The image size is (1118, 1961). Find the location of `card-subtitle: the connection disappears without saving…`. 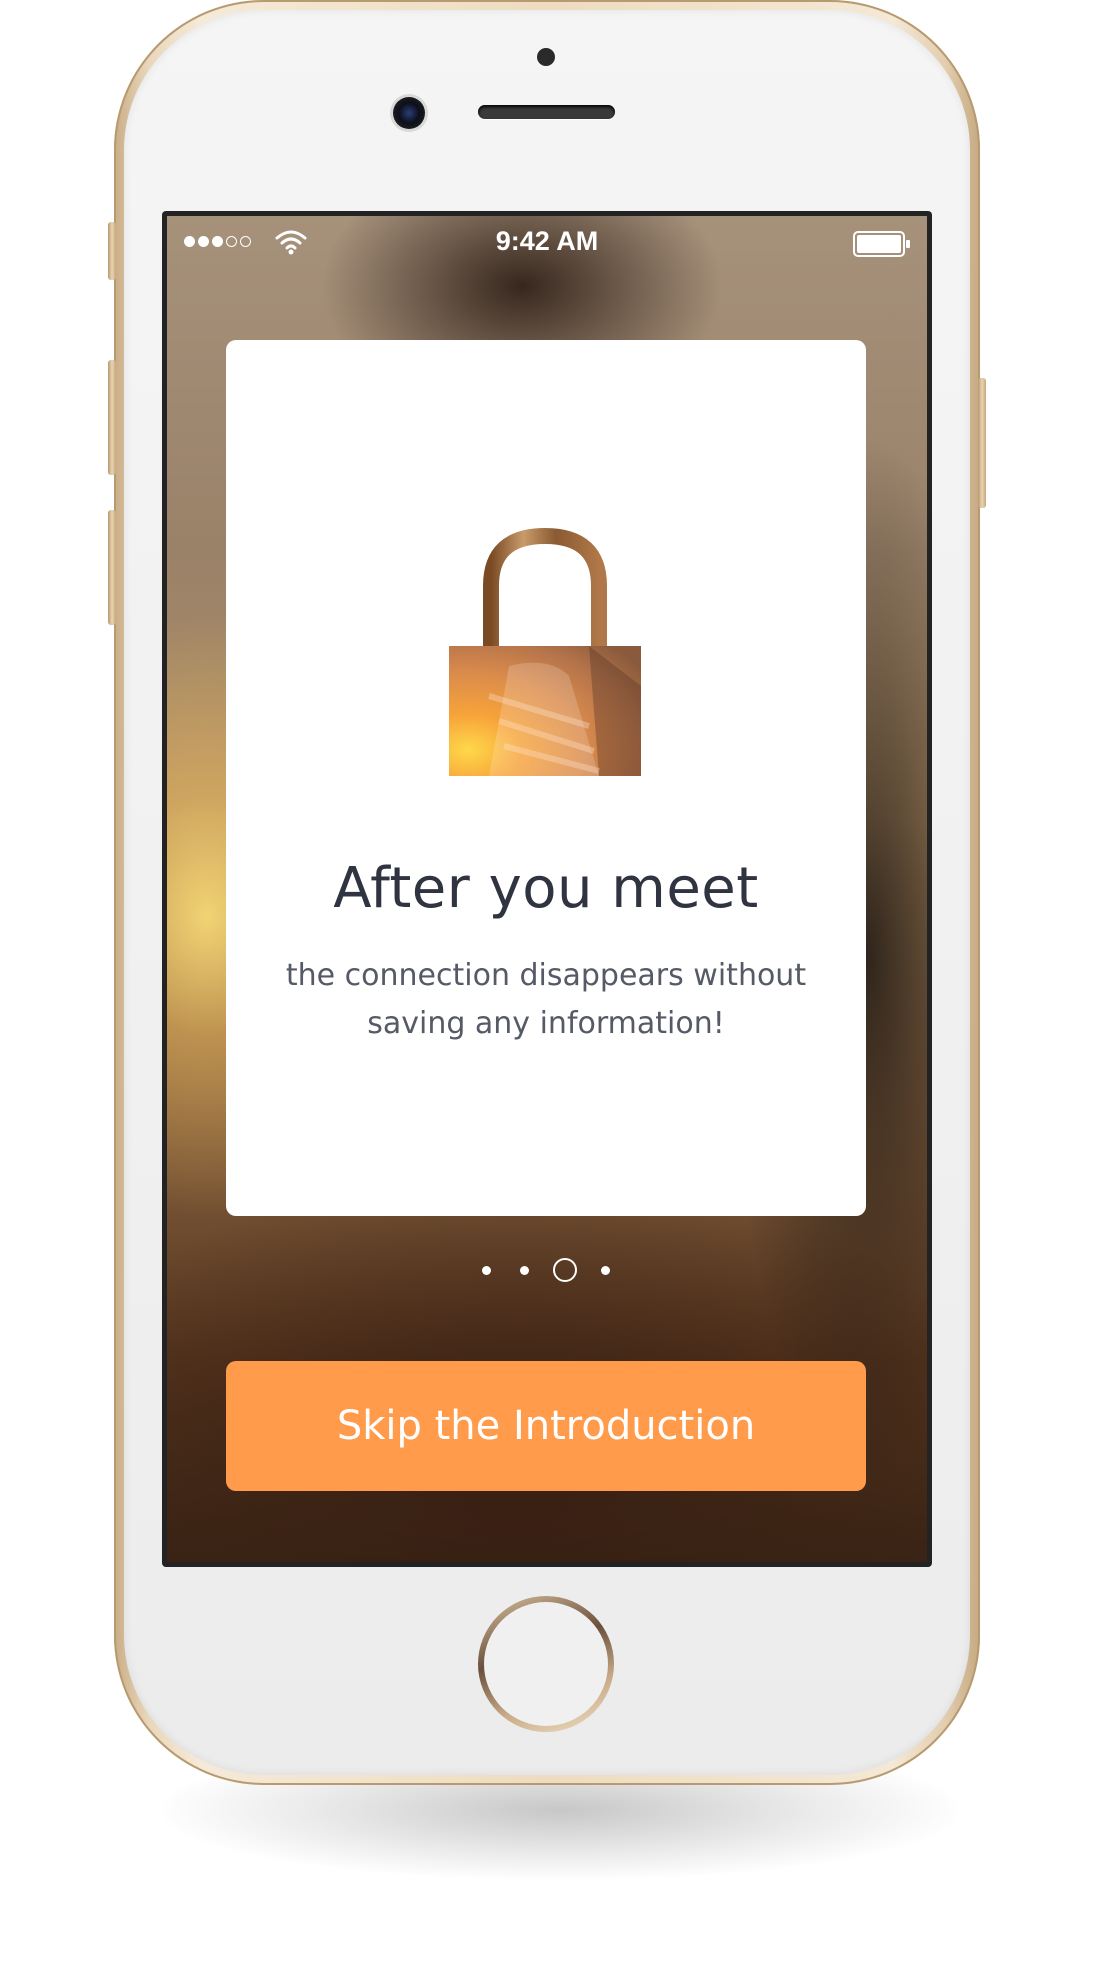

card-subtitle: the connection disappears without saving… is located at coordinates (546, 999).